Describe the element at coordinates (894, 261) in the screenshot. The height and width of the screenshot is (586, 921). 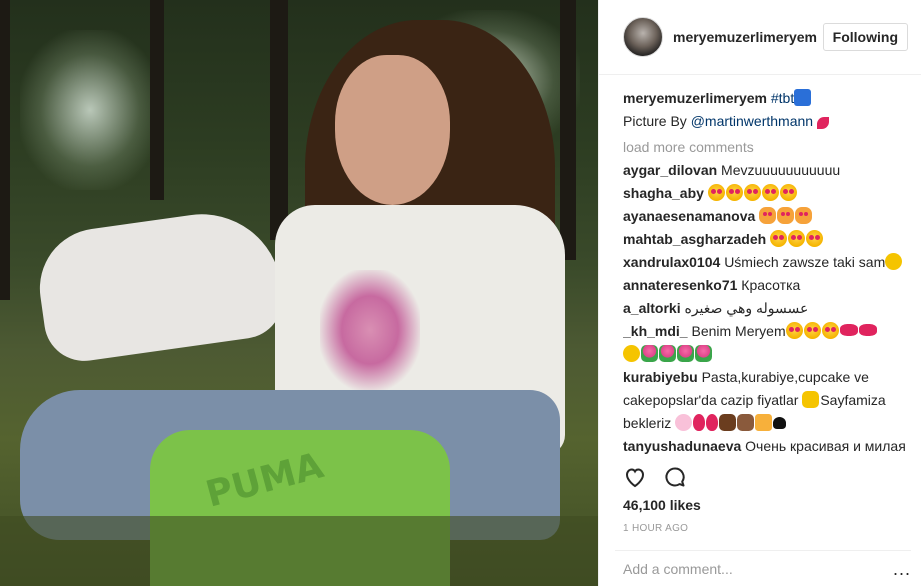
I see `smile-emoji-icon` at that location.